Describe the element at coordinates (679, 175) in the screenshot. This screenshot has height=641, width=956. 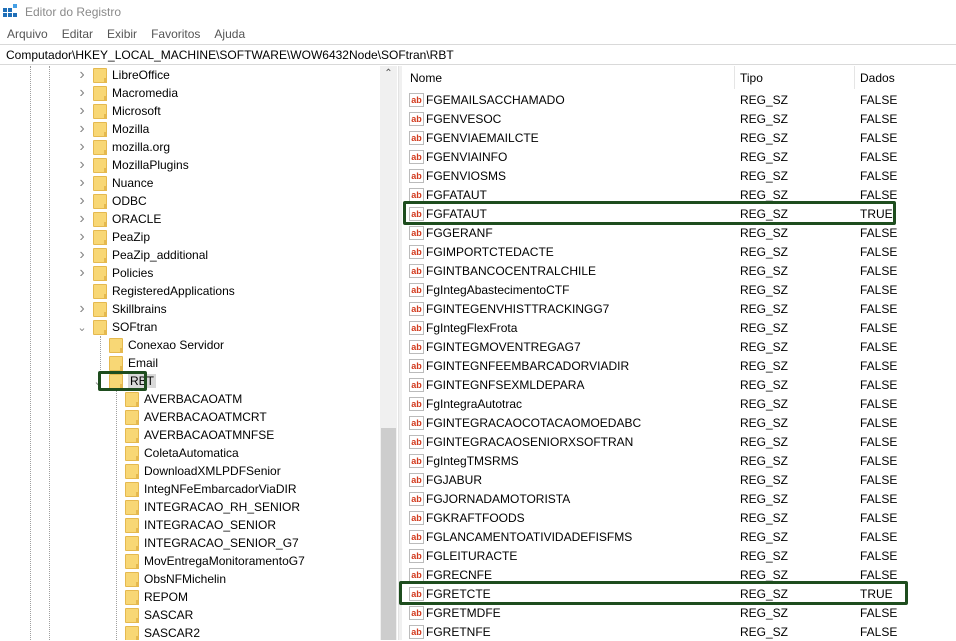
I see `value-row: ab FGENVIOSMS REG_SZ FALSE` at that location.